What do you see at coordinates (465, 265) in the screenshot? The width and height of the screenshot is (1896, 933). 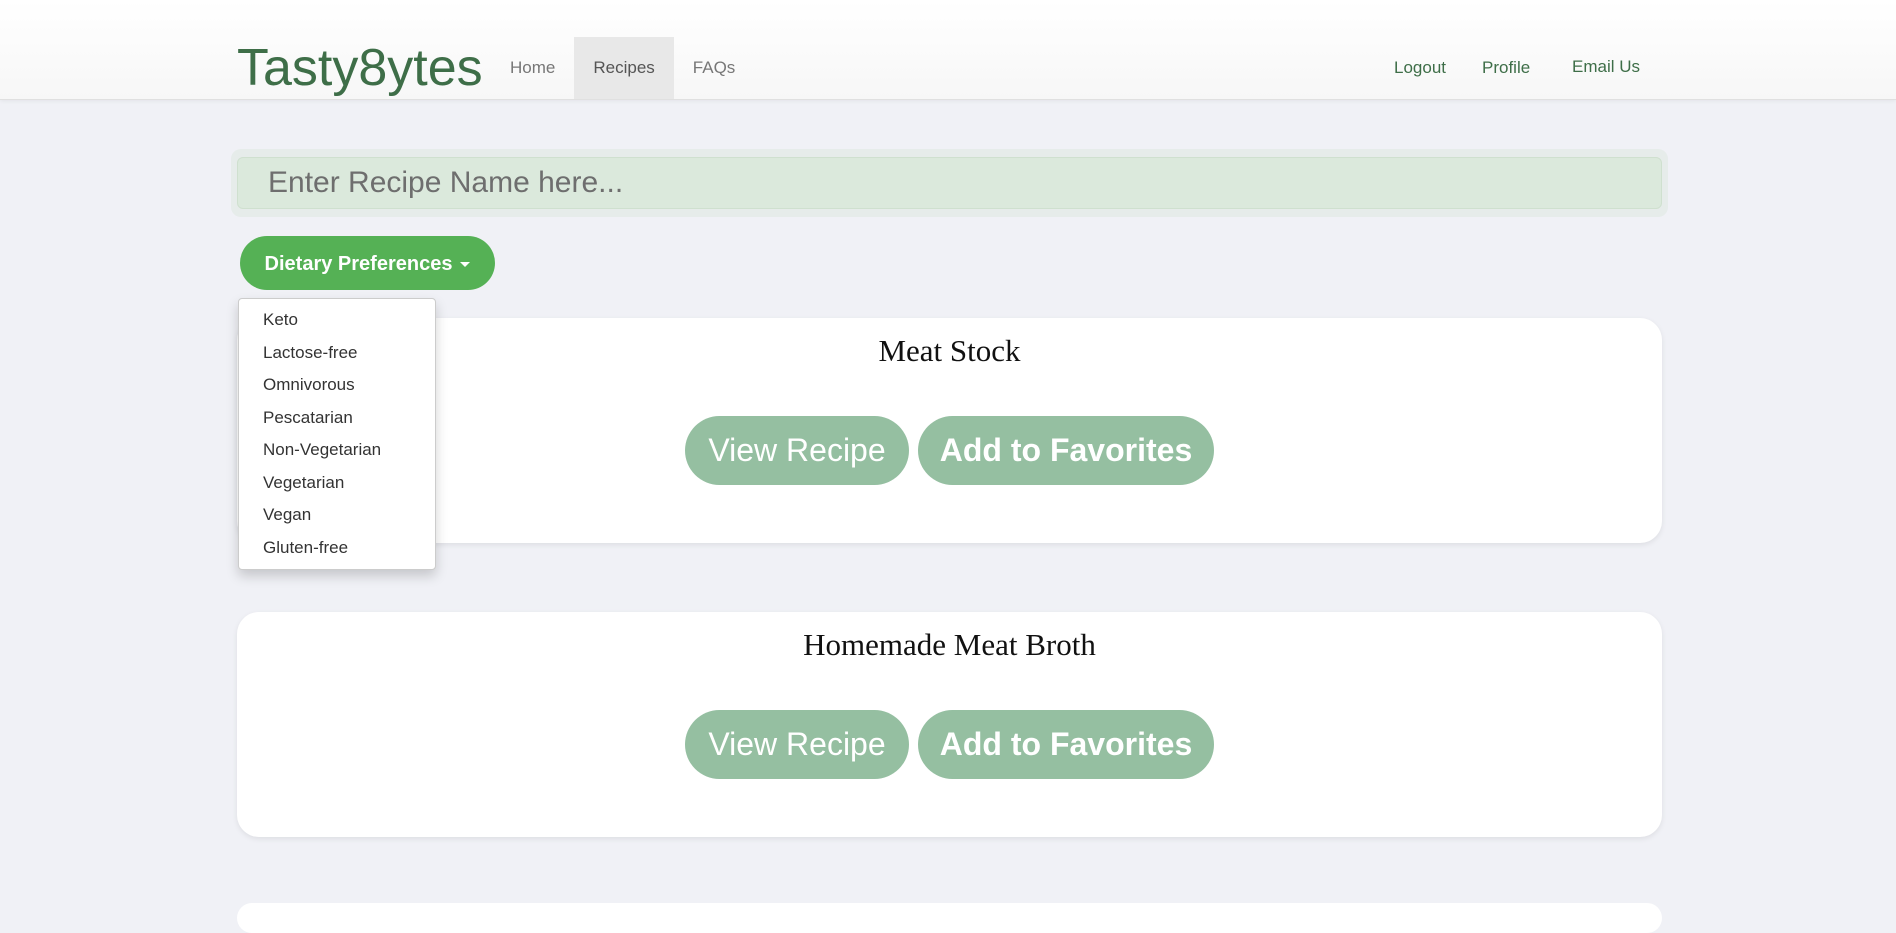 I see `caret-down-icon` at bounding box center [465, 265].